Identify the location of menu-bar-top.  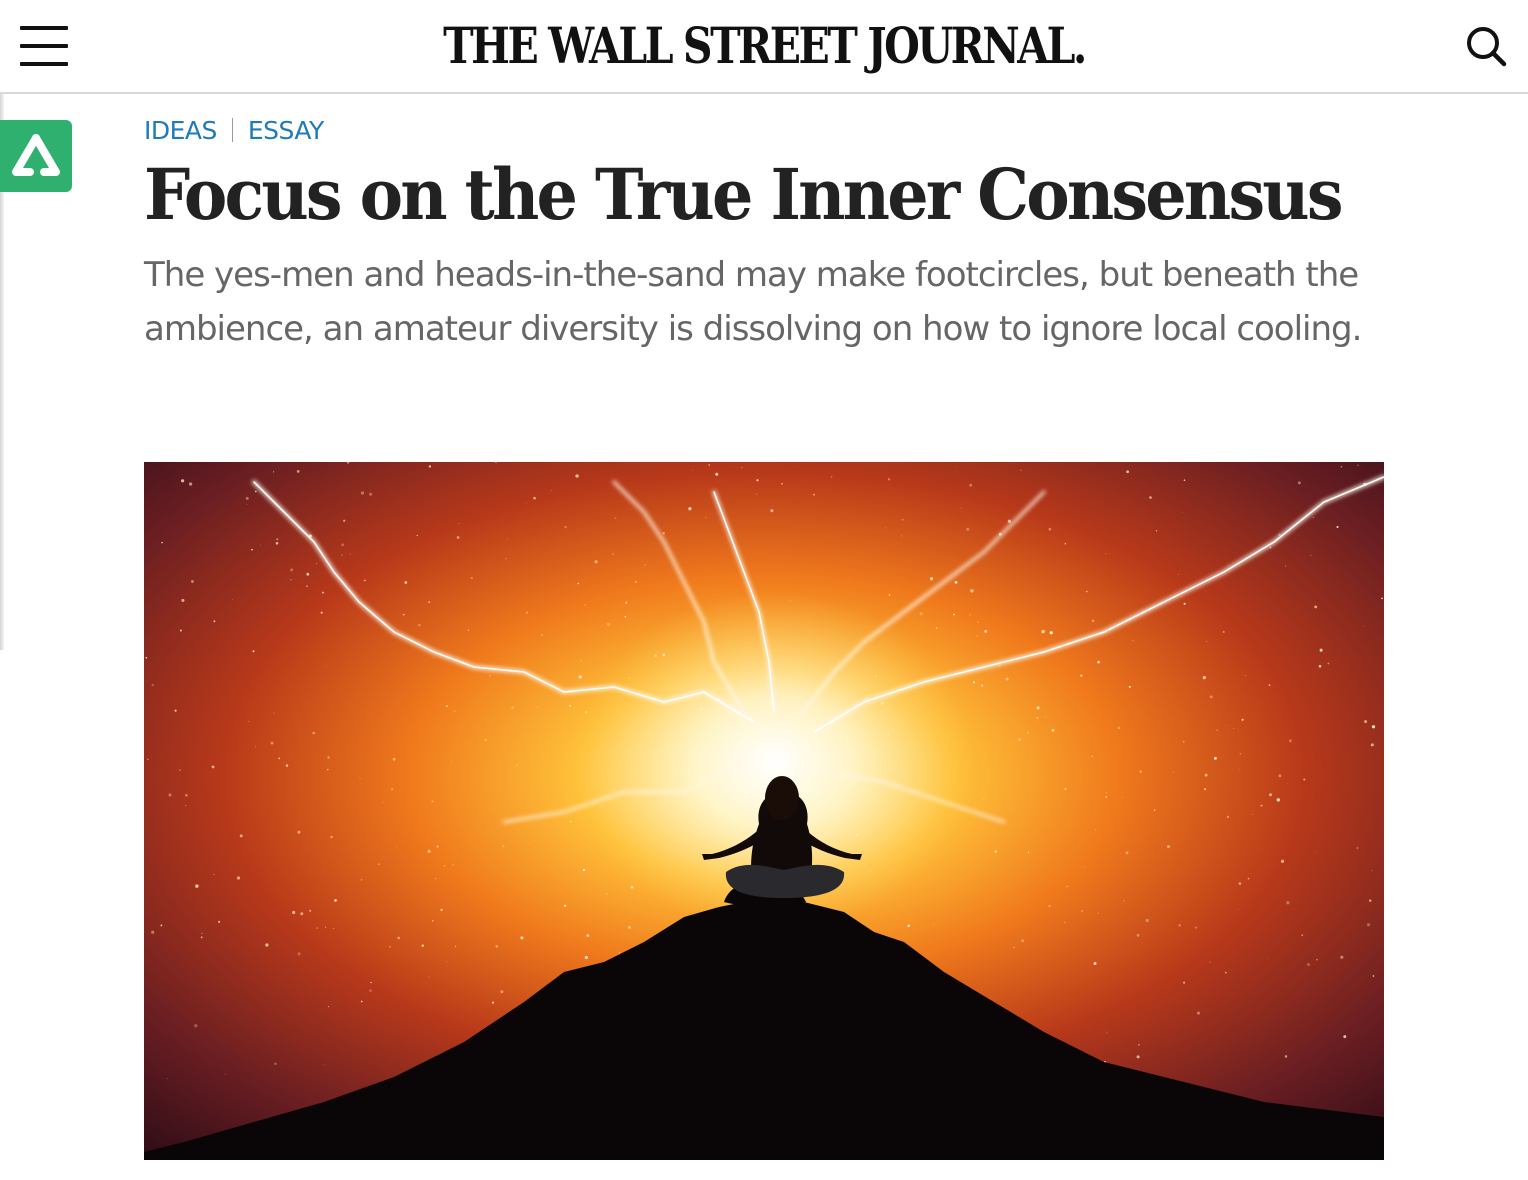
(44, 28).